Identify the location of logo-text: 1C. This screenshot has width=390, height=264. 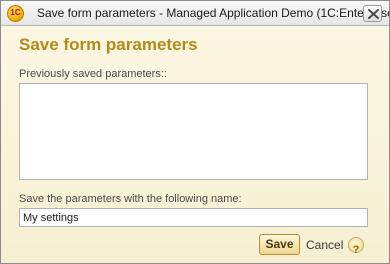
(15, 12).